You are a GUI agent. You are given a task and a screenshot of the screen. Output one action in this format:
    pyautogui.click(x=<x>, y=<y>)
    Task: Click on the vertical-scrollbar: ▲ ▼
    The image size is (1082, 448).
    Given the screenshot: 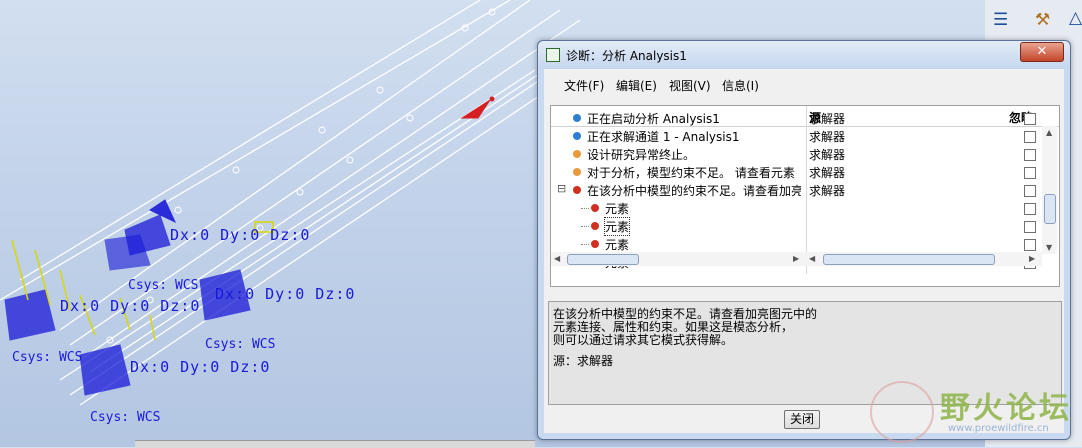 What is the action you would take?
    pyautogui.click(x=1049, y=190)
    